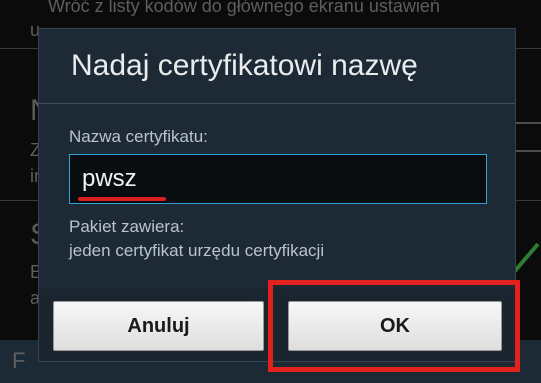 The width and height of the screenshot is (541, 383). What do you see at coordinates (19, 360) in the screenshot?
I see `background-footer-text: F` at bounding box center [19, 360].